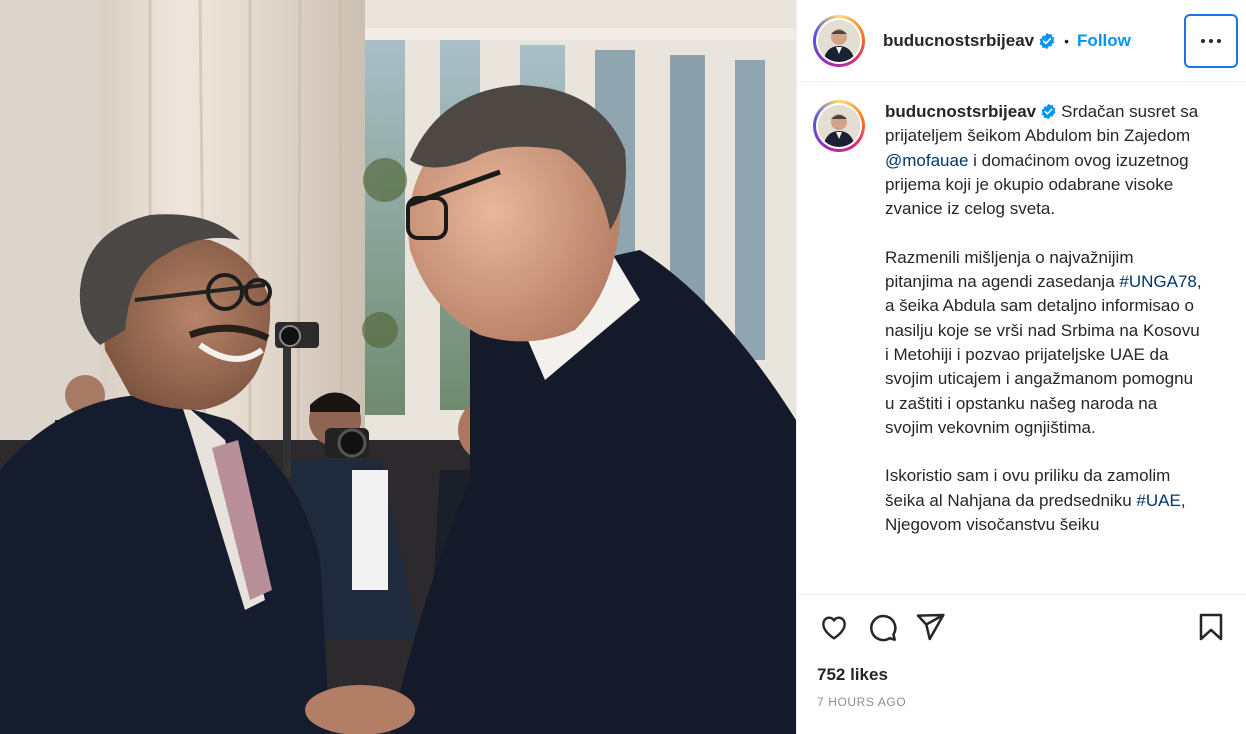 The height and width of the screenshot is (734, 1246). What do you see at coordinates (1104, 41) in the screenshot?
I see `follow-button: Follow` at bounding box center [1104, 41].